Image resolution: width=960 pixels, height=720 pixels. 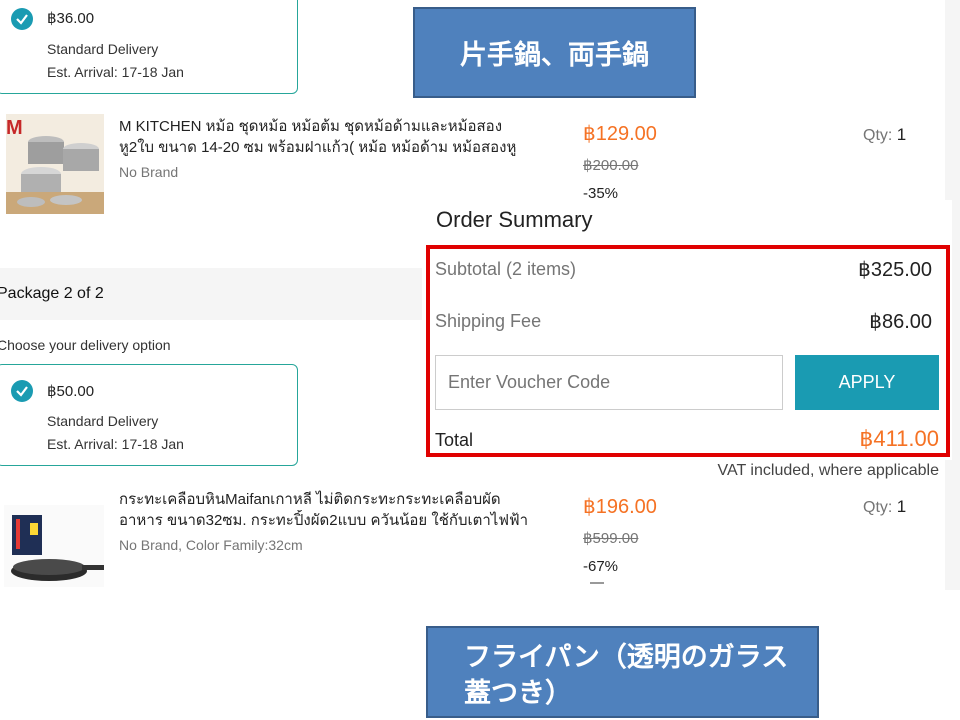 I want to click on order-summary-title: Order Summary, so click(x=514, y=219).